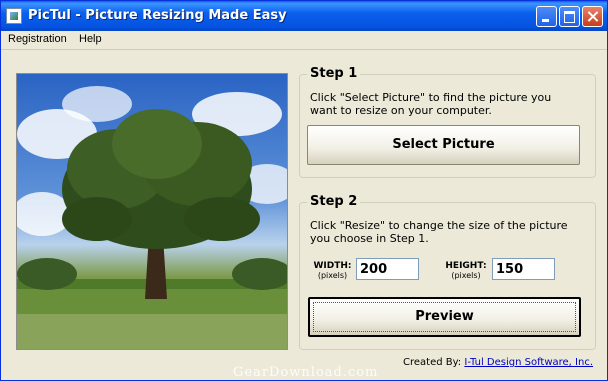 The height and width of the screenshot is (381, 608). What do you see at coordinates (466, 275) in the screenshot?
I see `height-unit: (pixels)` at bounding box center [466, 275].